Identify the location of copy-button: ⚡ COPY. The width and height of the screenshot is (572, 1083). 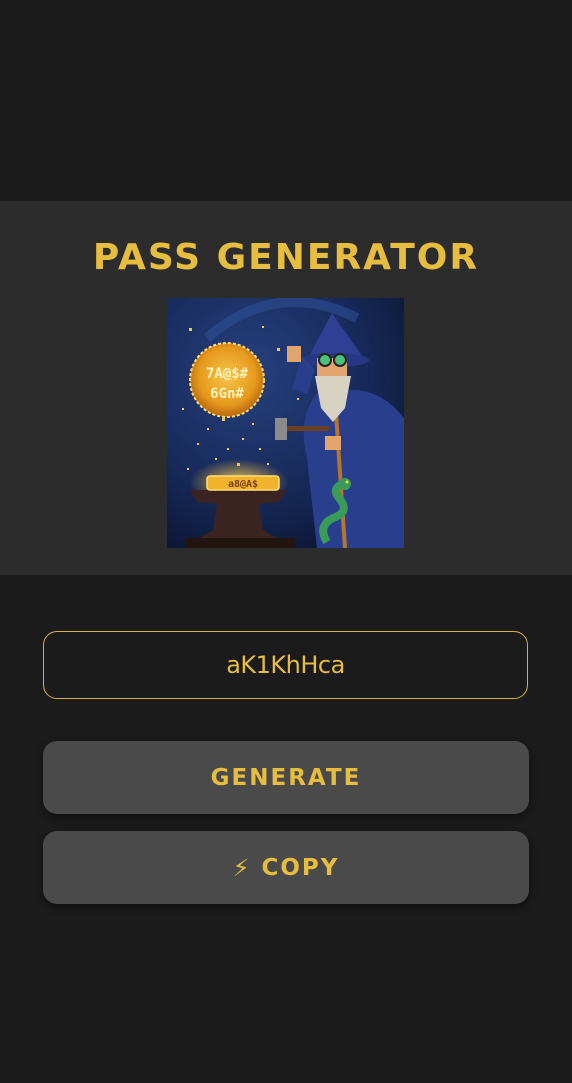
(286, 867).